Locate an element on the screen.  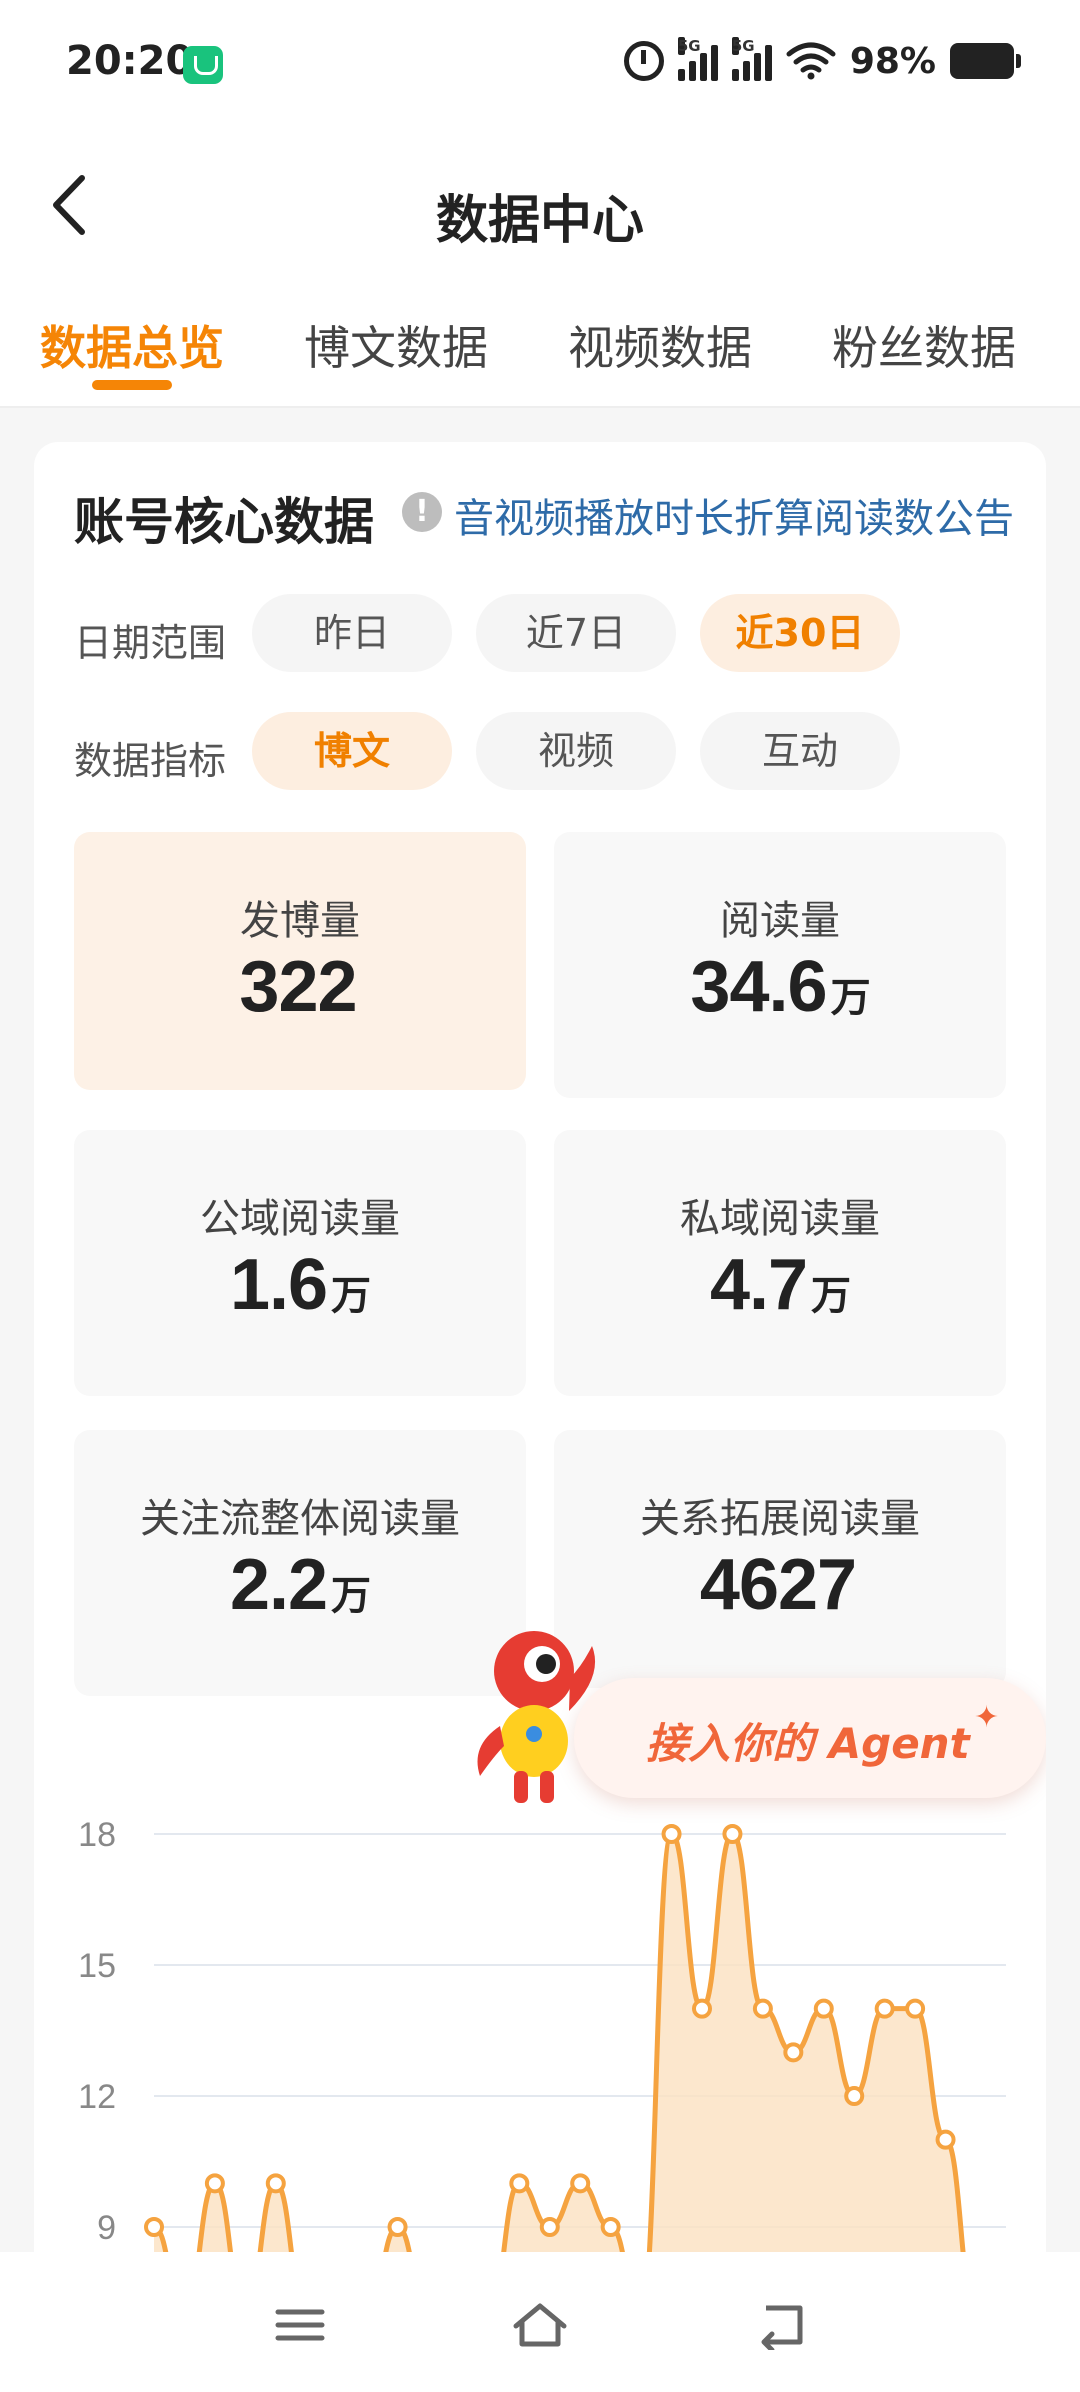
menu-icon is located at coordinates (300, 2325).